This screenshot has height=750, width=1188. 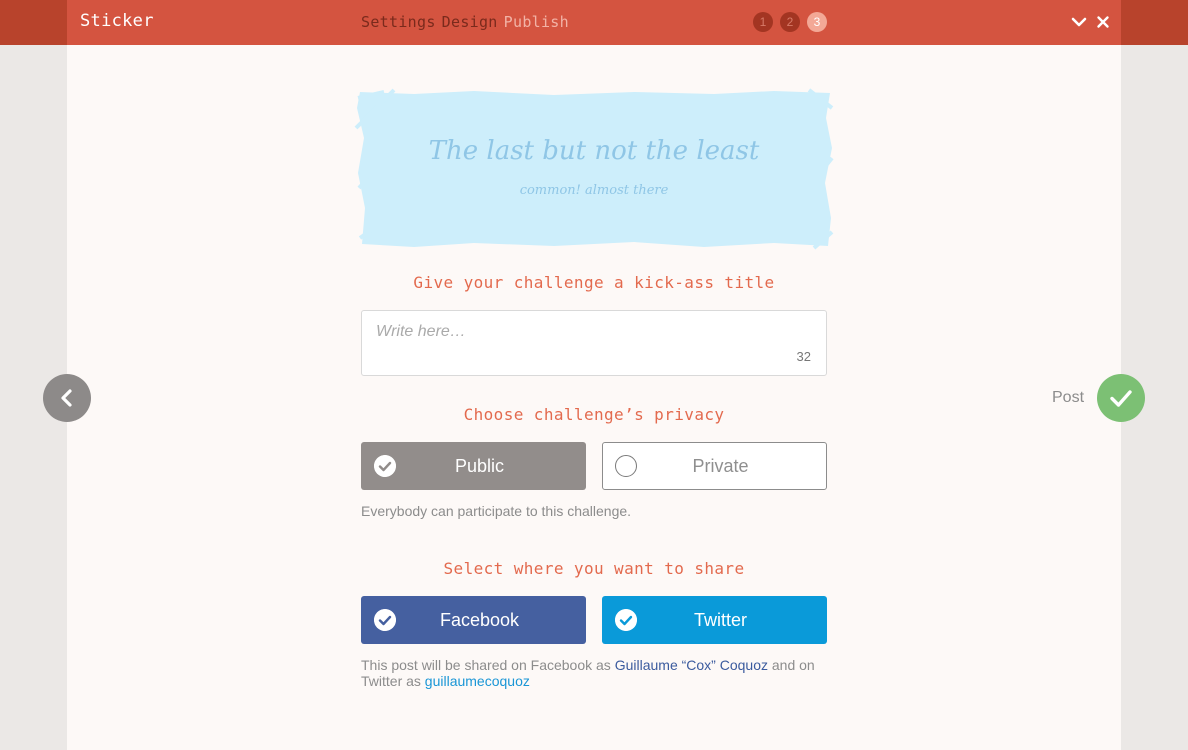 What do you see at coordinates (626, 466) in the screenshot?
I see `radio-empty-icon` at bounding box center [626, 466].